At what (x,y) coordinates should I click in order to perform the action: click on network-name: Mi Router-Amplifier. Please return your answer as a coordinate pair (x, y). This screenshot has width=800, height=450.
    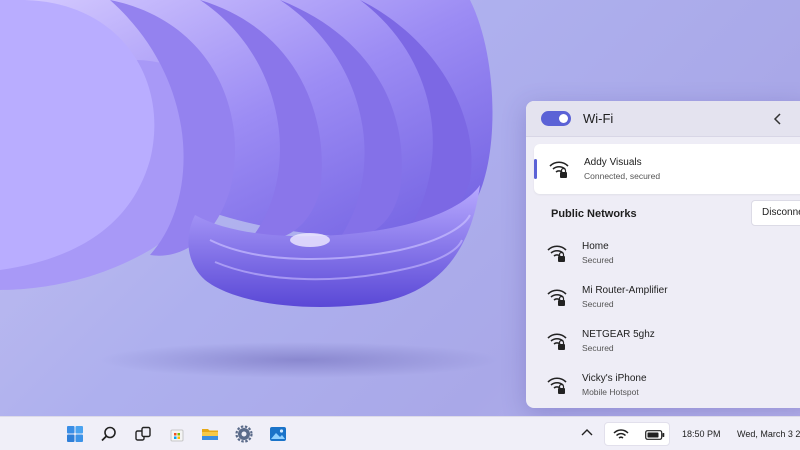
    Looking at the image, I should click on (625, 290).